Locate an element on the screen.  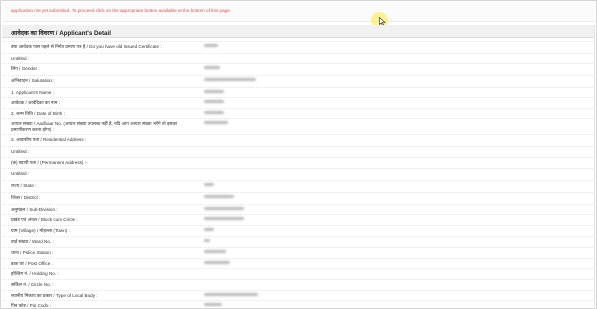
section-header: आवेदक का विवरण / Applicant's Detail is located at coordinates (298, 31).